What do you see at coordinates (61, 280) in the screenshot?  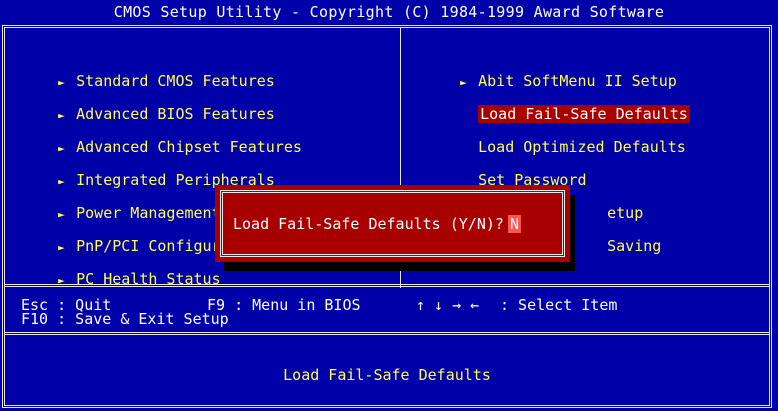 I see `submenu-arrow-icon: ►` at bounding box center [61, 280].